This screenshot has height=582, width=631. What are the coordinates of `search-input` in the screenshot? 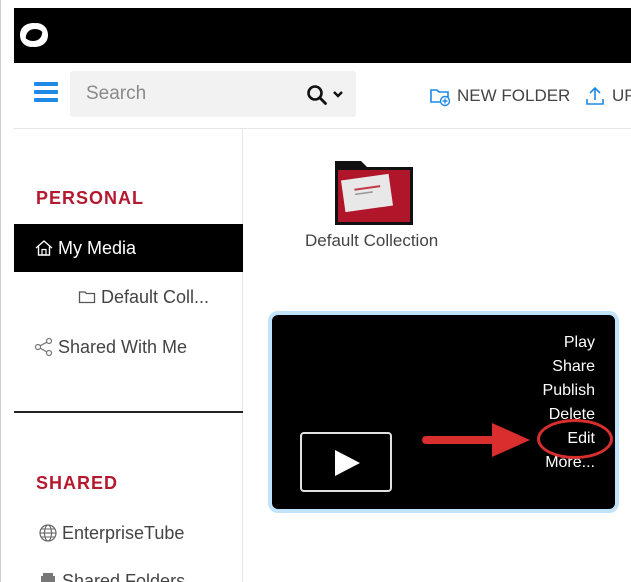 It's located at (180, 94).